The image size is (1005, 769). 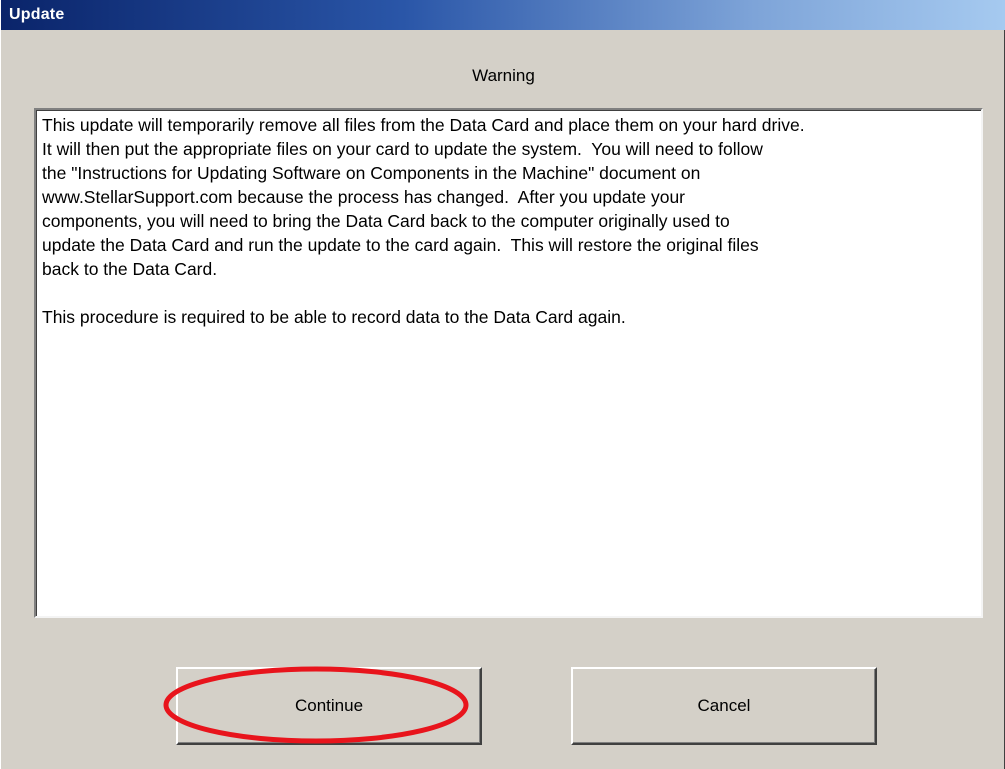 I want to click on cancel-button: Cancel, so click(x=724, y=706).